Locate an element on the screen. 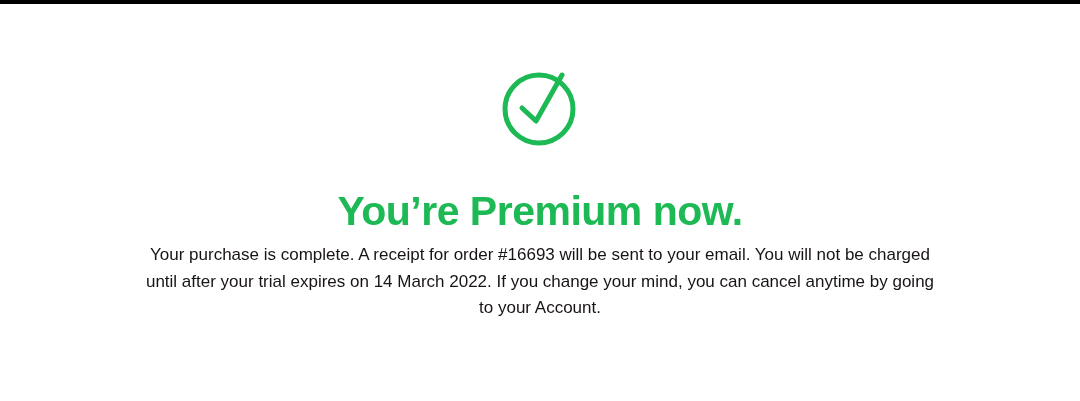 The height and width of the screenshot is (401, 1080). check-circle-icon is located at coordinates (540, 108).